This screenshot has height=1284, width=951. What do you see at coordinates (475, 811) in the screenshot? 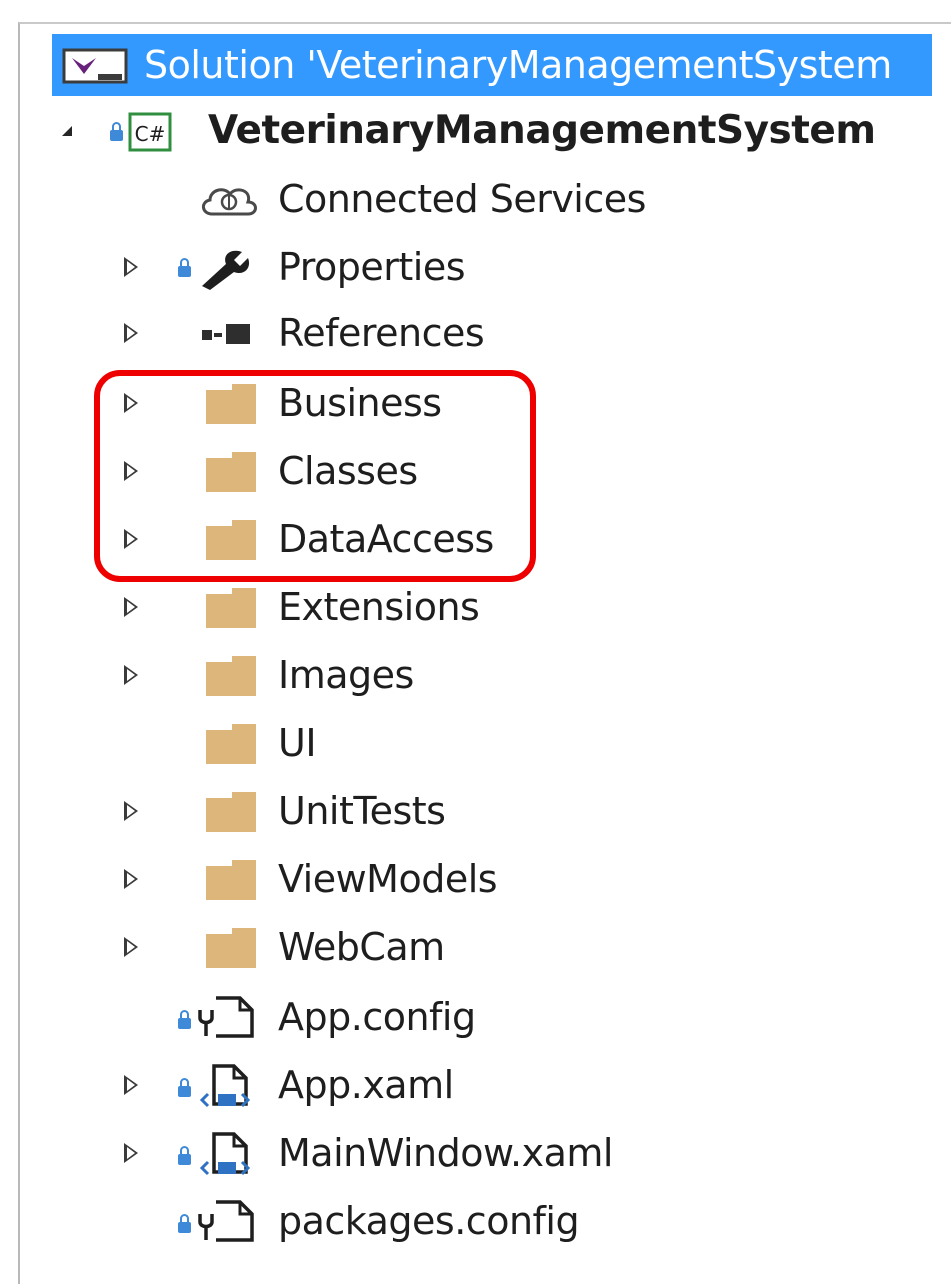
I see `tree-item-unittests: UnitTests` at bounding box center [475, 811].